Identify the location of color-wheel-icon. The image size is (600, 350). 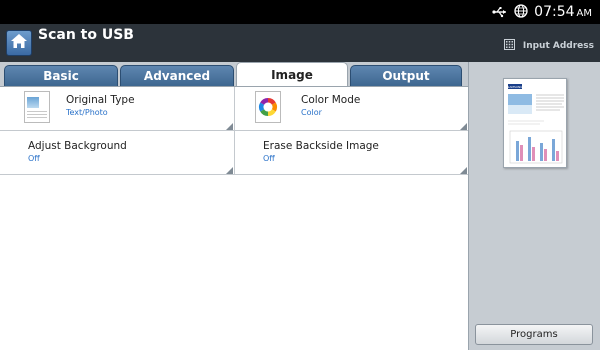
(268, 107).